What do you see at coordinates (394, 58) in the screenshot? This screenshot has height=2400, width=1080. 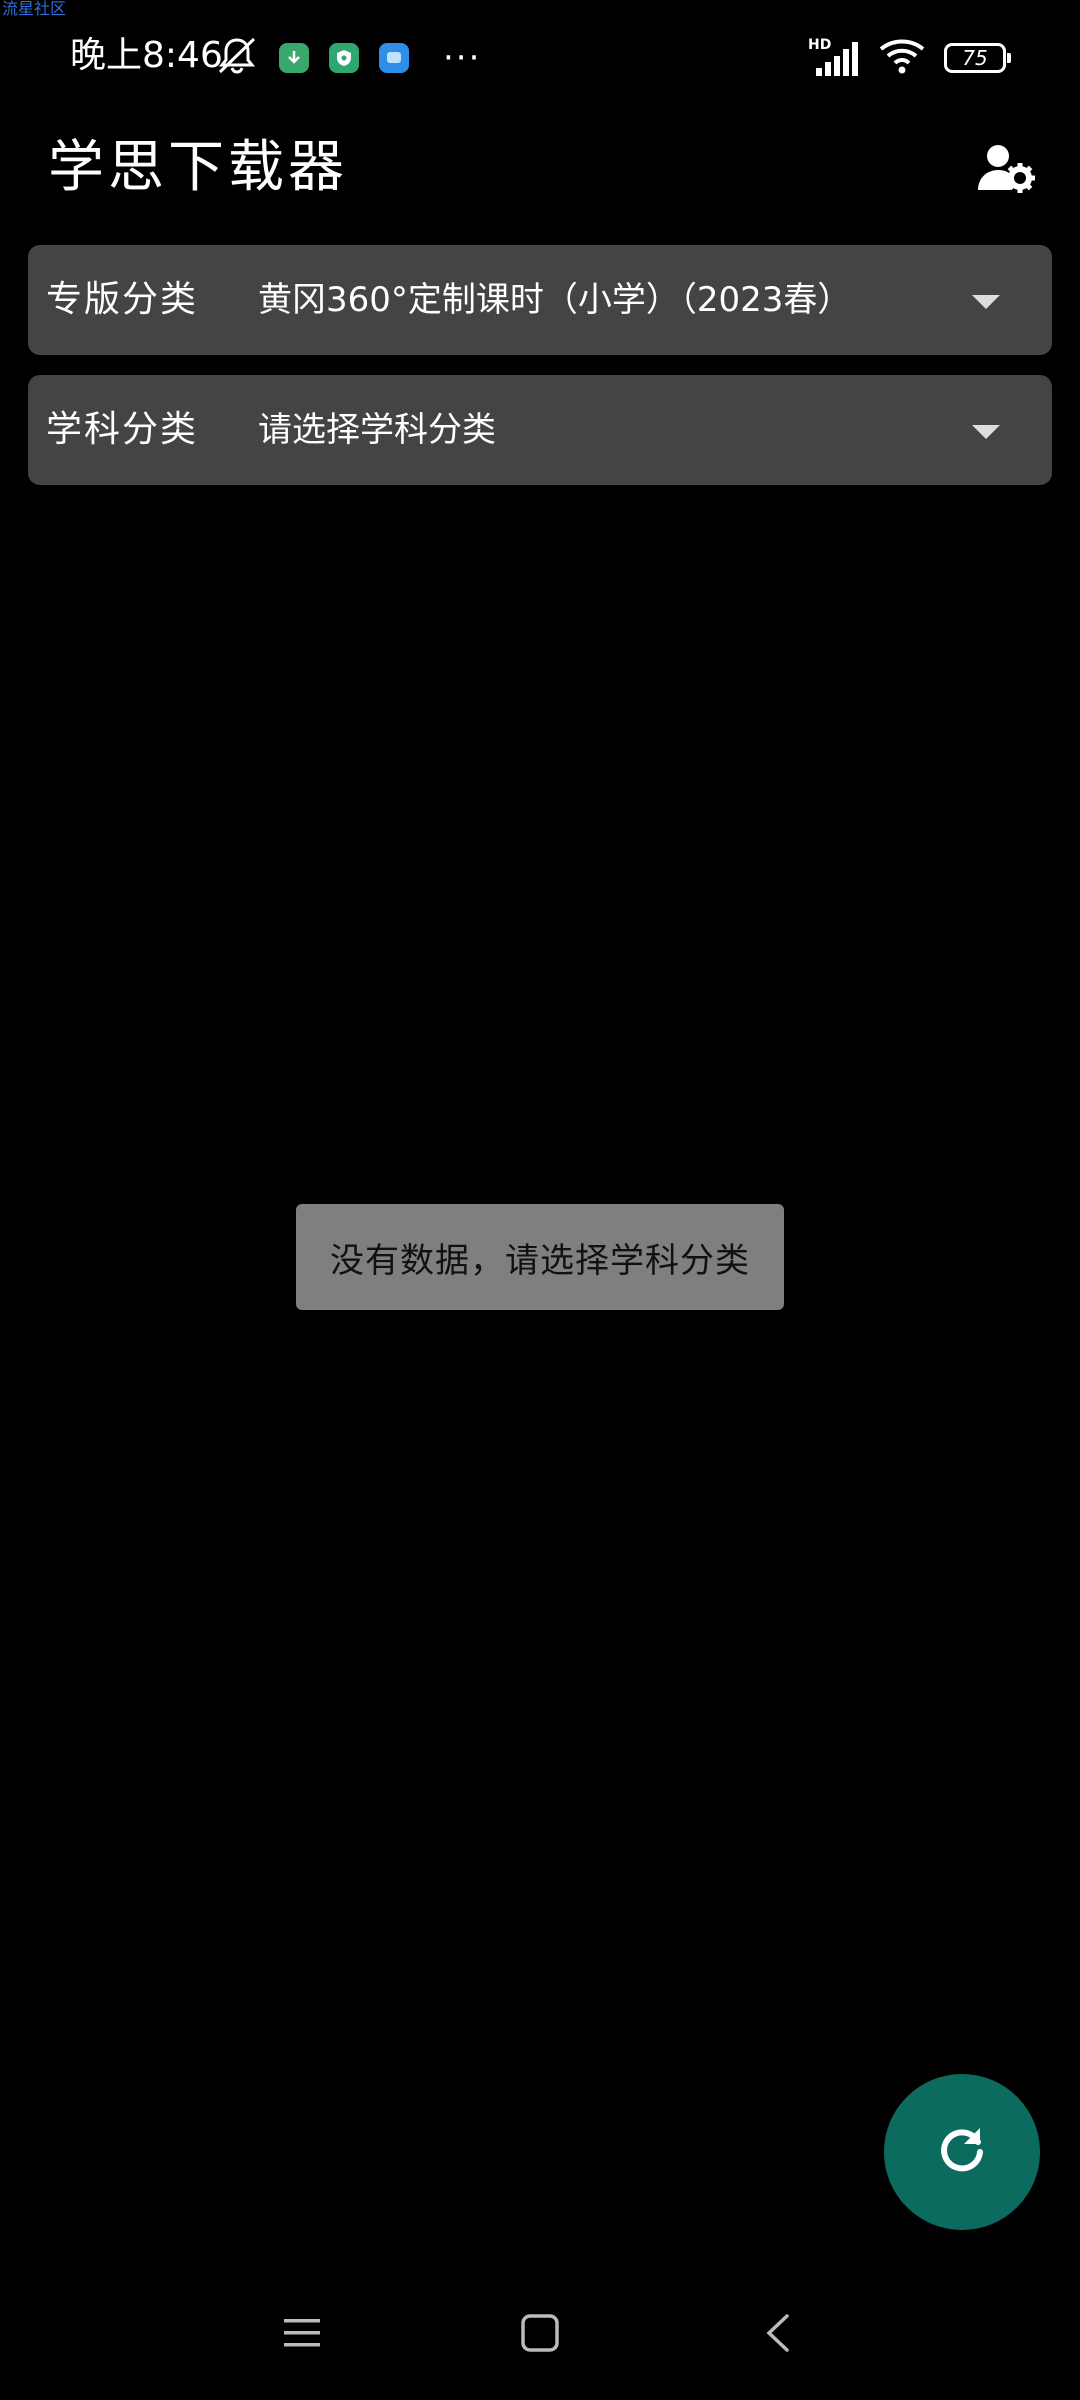 I see `message-app-icon` at bounding box center [394, 58].